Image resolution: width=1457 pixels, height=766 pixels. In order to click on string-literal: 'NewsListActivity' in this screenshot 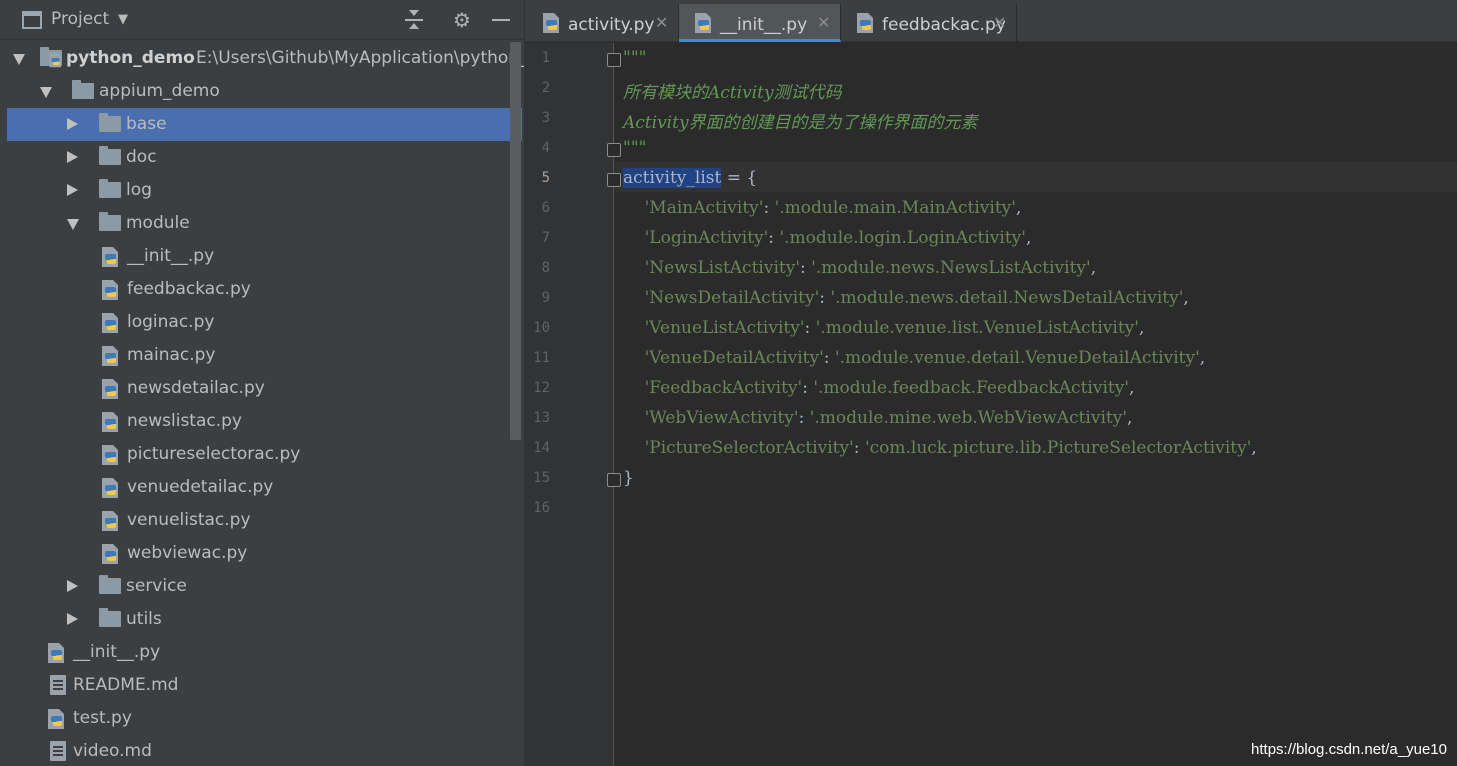, I will do `click(711, 268)`.